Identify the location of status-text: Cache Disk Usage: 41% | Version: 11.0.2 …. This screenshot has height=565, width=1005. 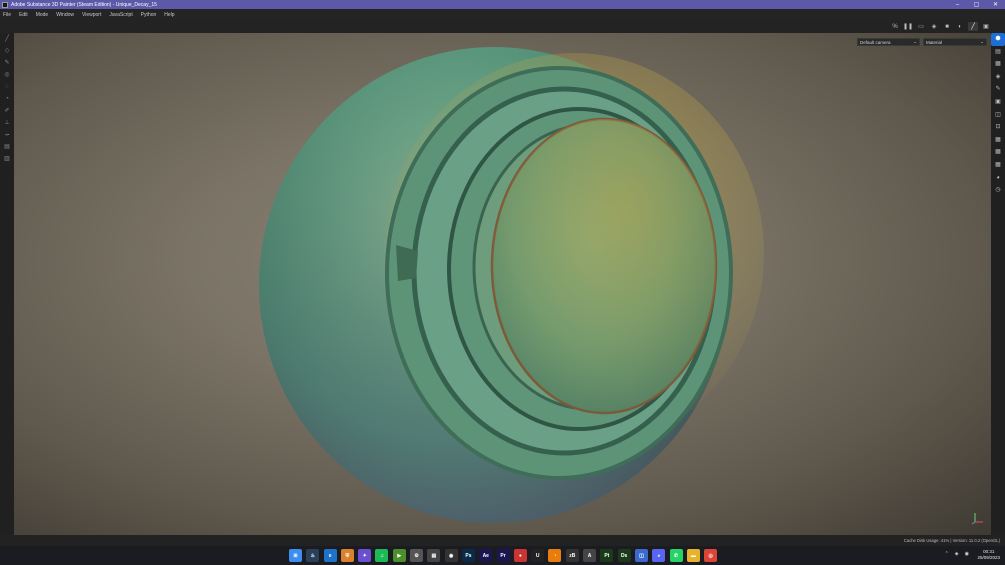
(951, 540).